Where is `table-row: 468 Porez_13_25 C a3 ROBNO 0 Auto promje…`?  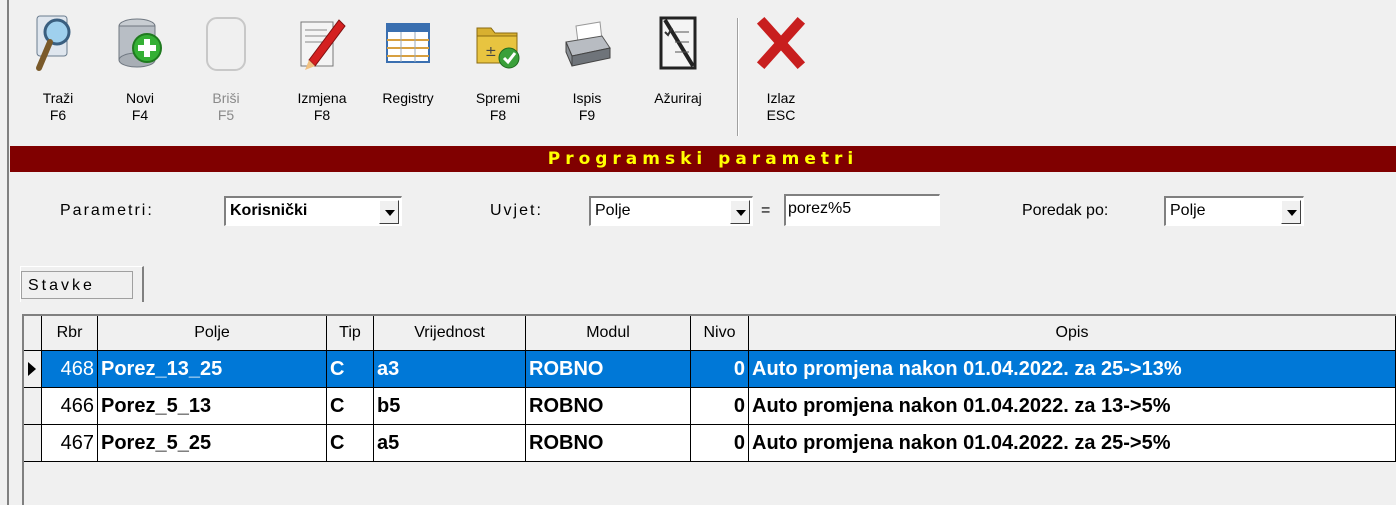 table-row: 468 Porez_13_25 C a3 ROBNO 0 Auto promje… is located at coordinates (710, 369).